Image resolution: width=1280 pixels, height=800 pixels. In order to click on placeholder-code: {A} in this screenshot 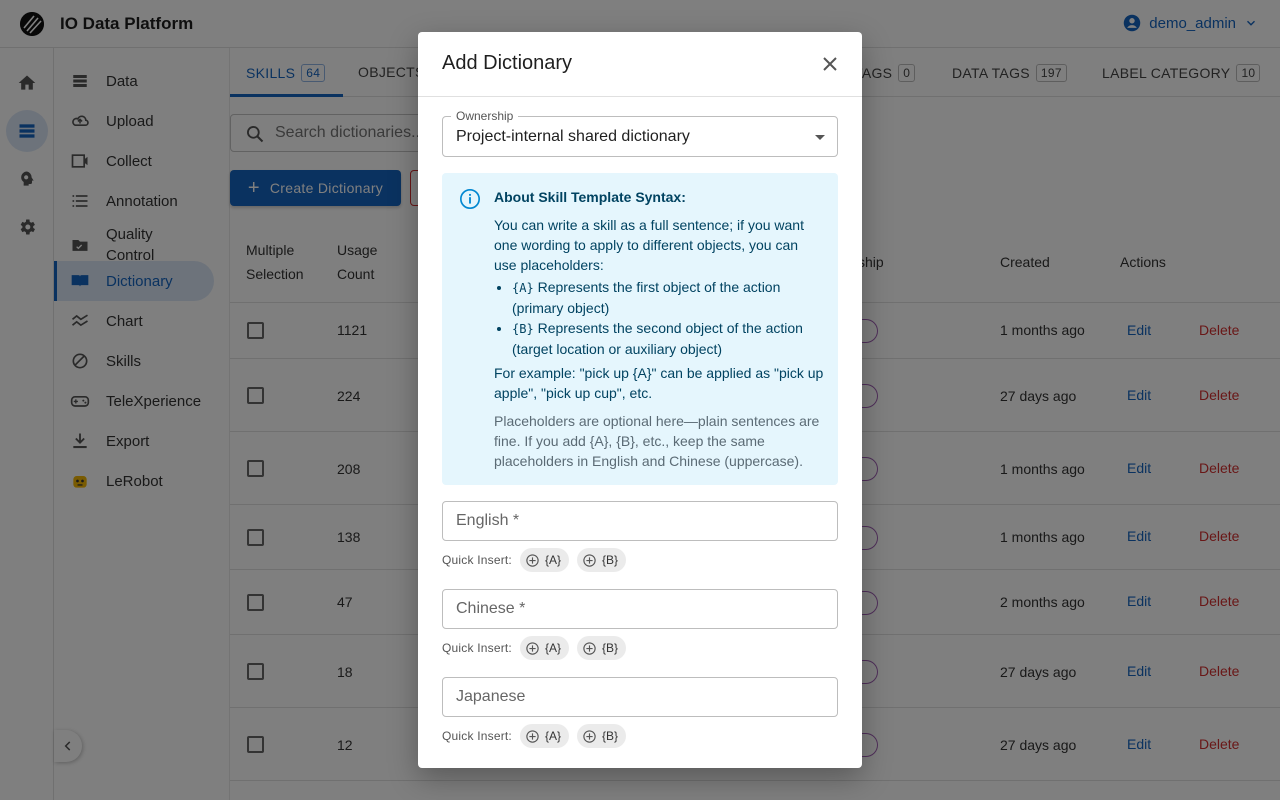, I will do `click(523, 288)`.